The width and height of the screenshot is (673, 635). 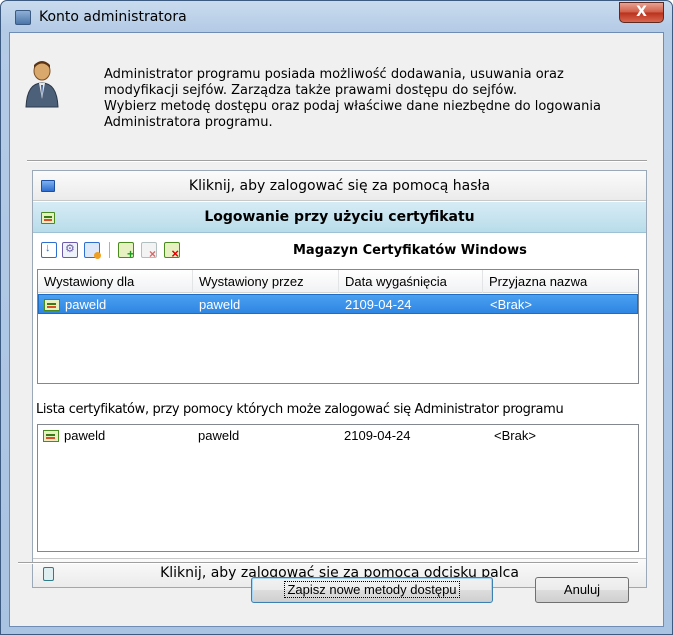 I want to click on column-header-issued-to: Wystawiony dla, so click(x=115, y=281).